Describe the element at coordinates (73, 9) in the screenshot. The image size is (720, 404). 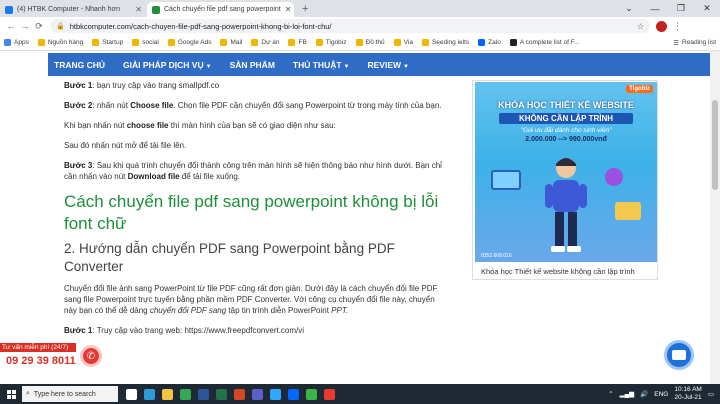
I see `tab-htbk-facebook: (4) HTBK Computer - Nhanh hơn ✕` at that location.